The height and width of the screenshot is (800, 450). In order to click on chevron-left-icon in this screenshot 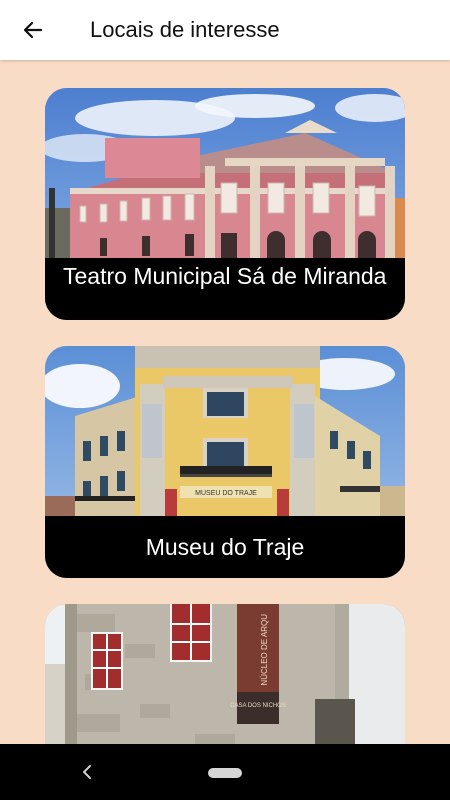, I will do `click(87, 772)`.